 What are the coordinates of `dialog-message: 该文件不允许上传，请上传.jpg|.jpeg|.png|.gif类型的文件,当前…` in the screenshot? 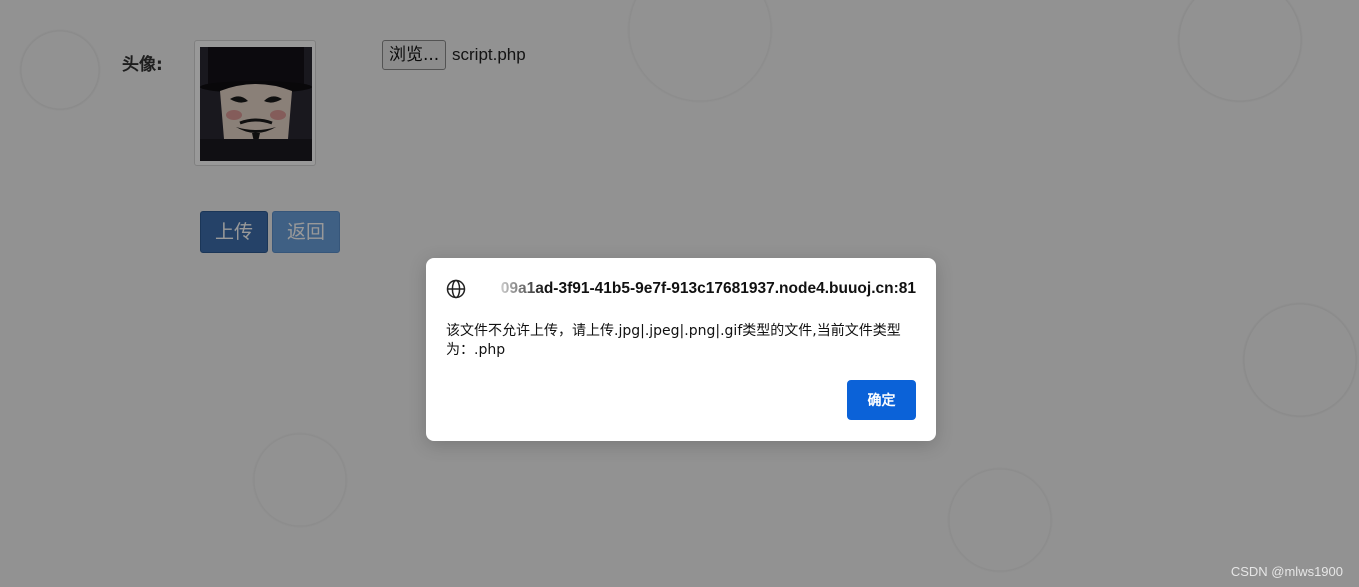 It's located at (673, 340).